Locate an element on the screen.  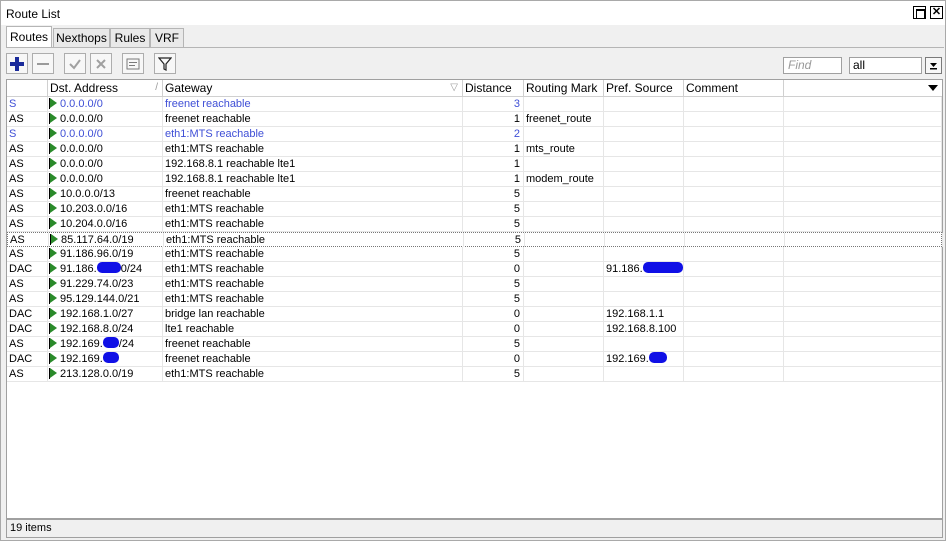
column-chooser is located at coordinates (863, 88).